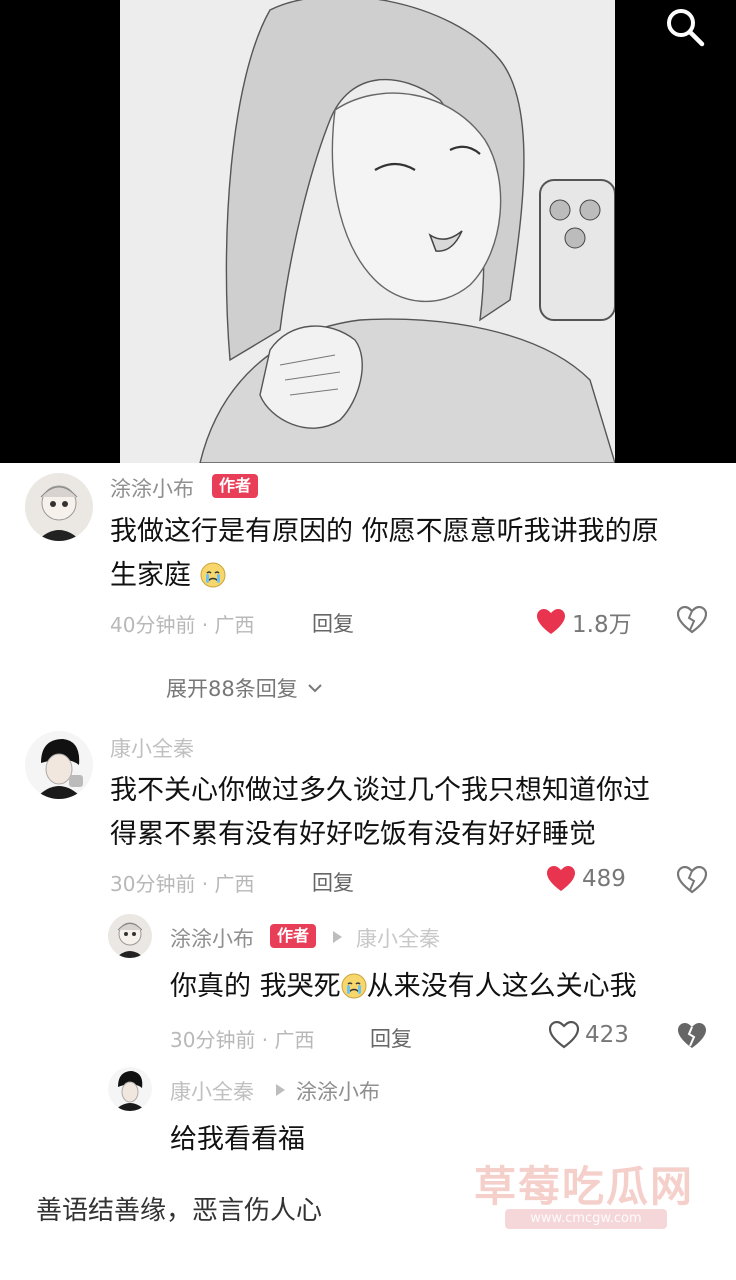 This screenshot has width=736, height=1280. I want to click on like-count: 489, so click(604, 879).